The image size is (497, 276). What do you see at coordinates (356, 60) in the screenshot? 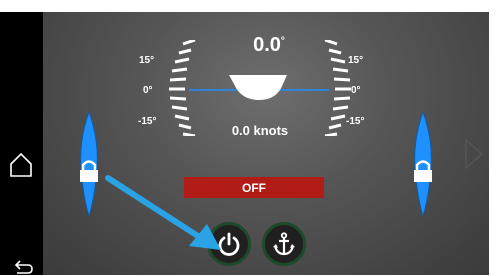
I see `right-scale-label-top: 15°` at bounding box center [356, 60].